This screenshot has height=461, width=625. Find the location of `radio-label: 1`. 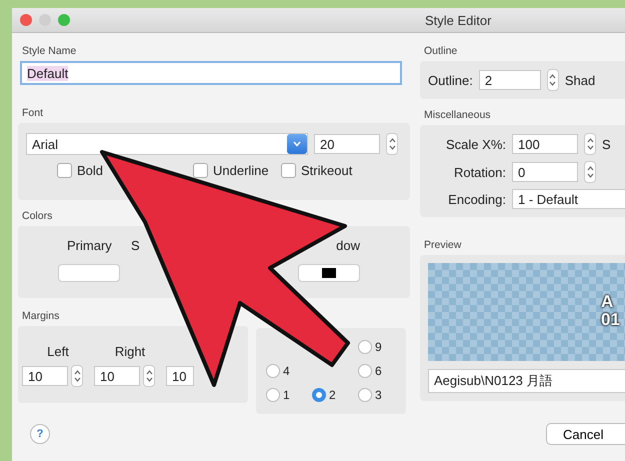

radio-label: 1 is located at coordinates (286, 395).